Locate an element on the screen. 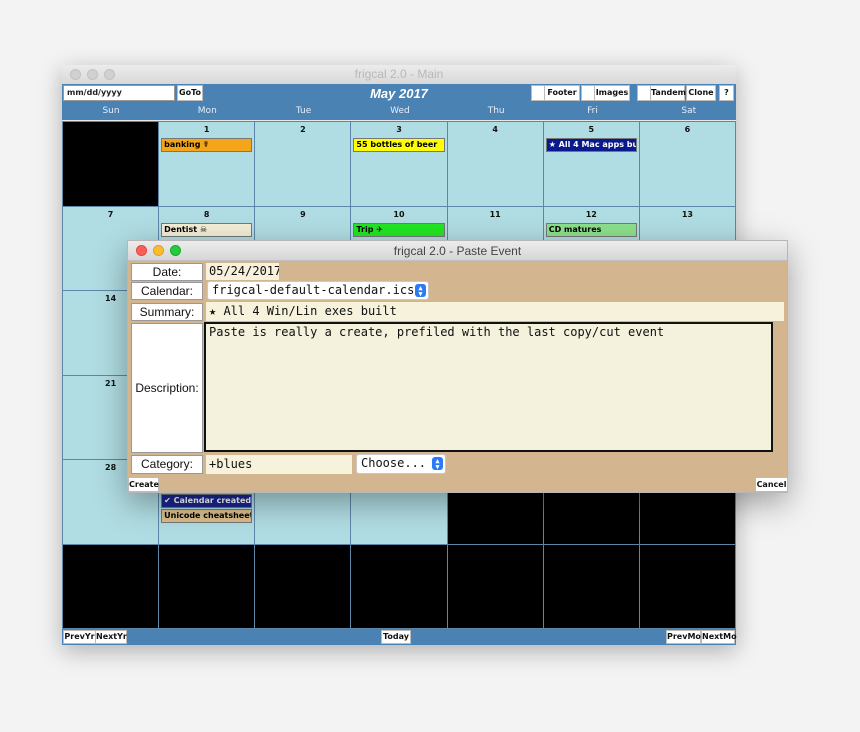 The image size is (860, 732). clone-button: Clone is located at coordinates (701, 93).